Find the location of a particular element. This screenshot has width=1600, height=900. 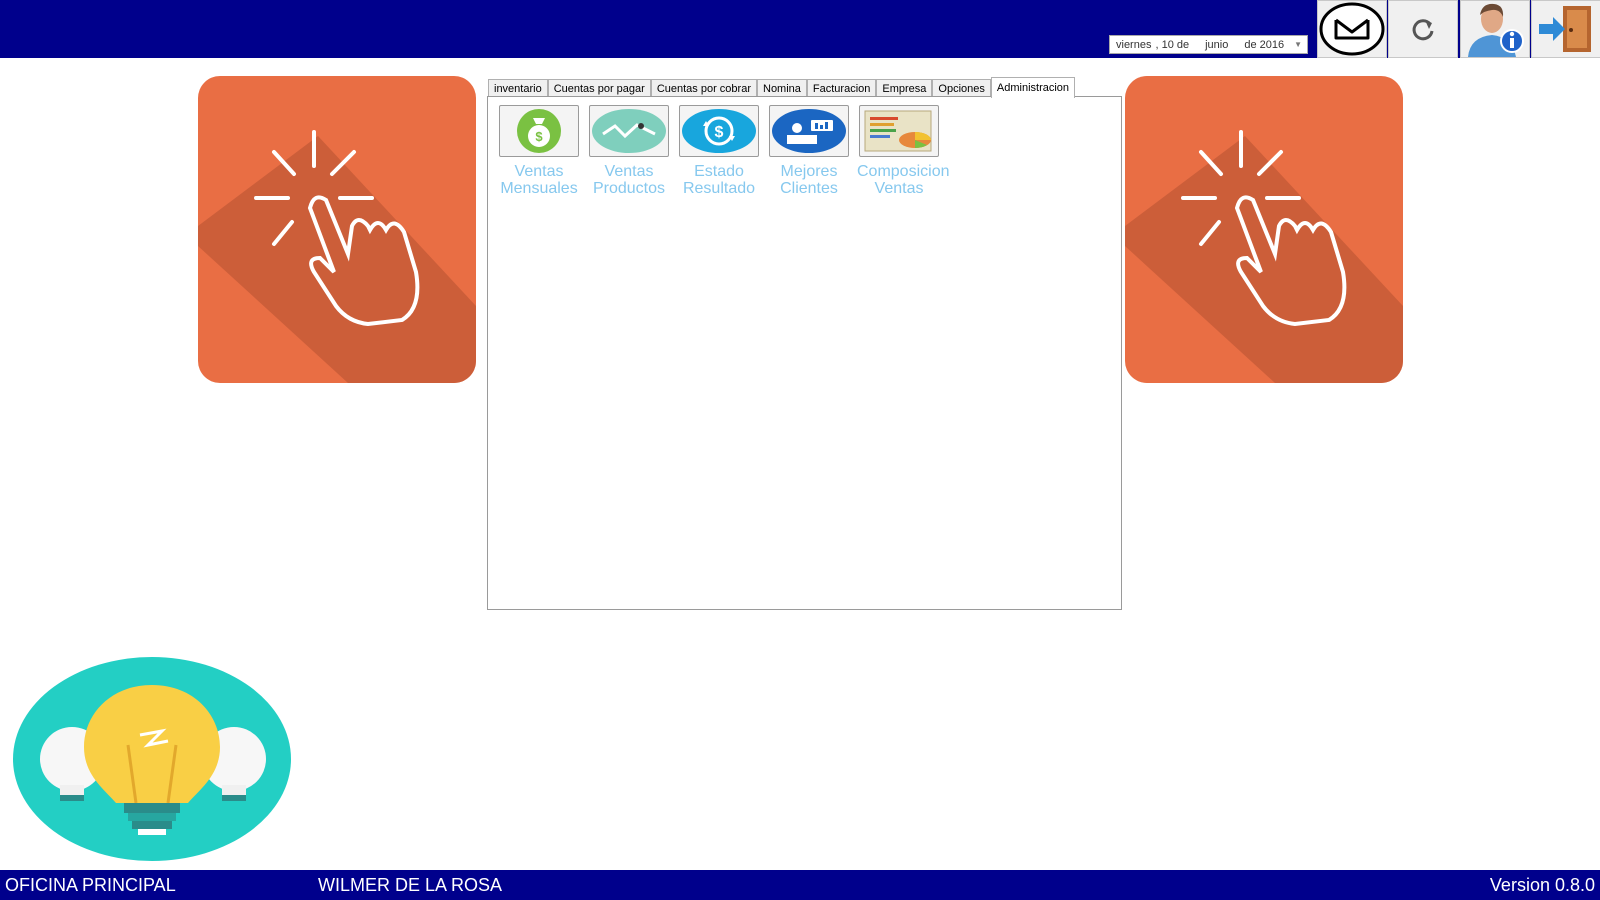

tab-empresa: Empresa is located at coordinates (904, 88).